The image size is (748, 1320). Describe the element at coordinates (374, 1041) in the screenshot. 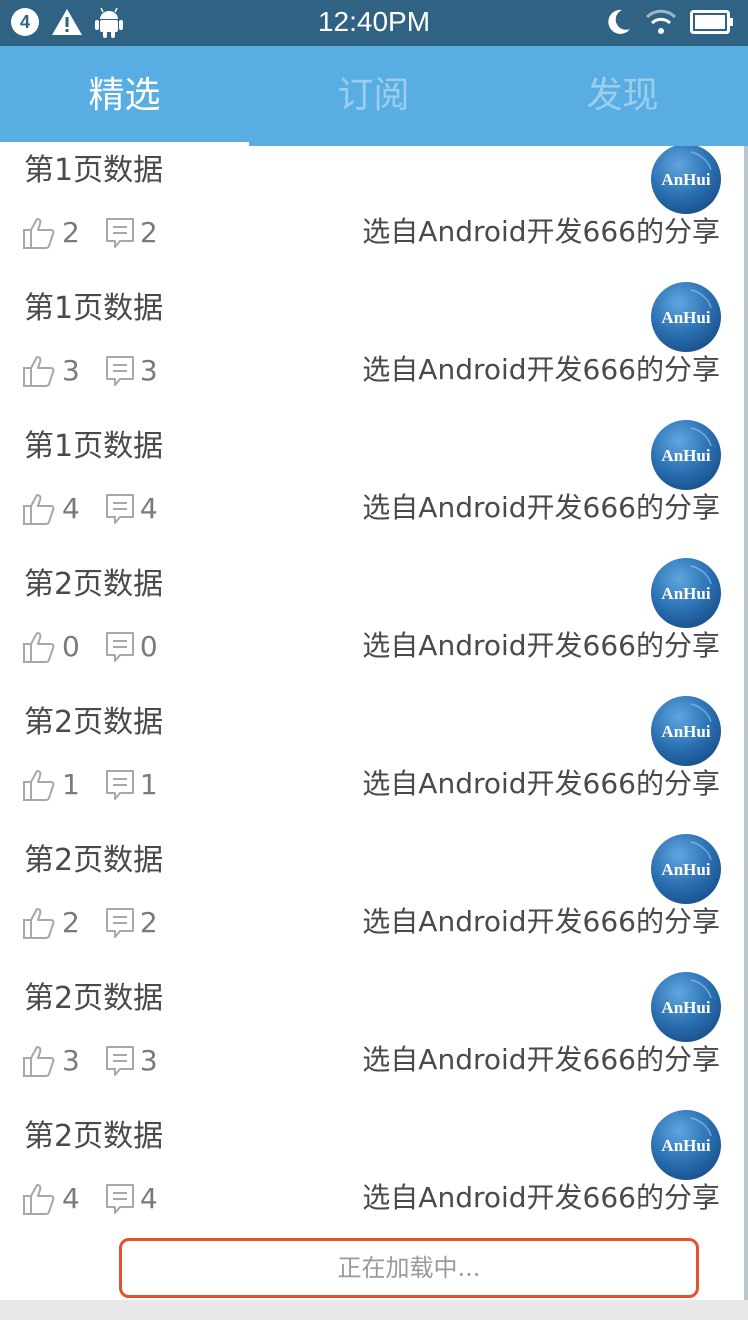

I see `list-item: 第2页数据 3 3 选自Android开发666的分享 AnHui` at that location.